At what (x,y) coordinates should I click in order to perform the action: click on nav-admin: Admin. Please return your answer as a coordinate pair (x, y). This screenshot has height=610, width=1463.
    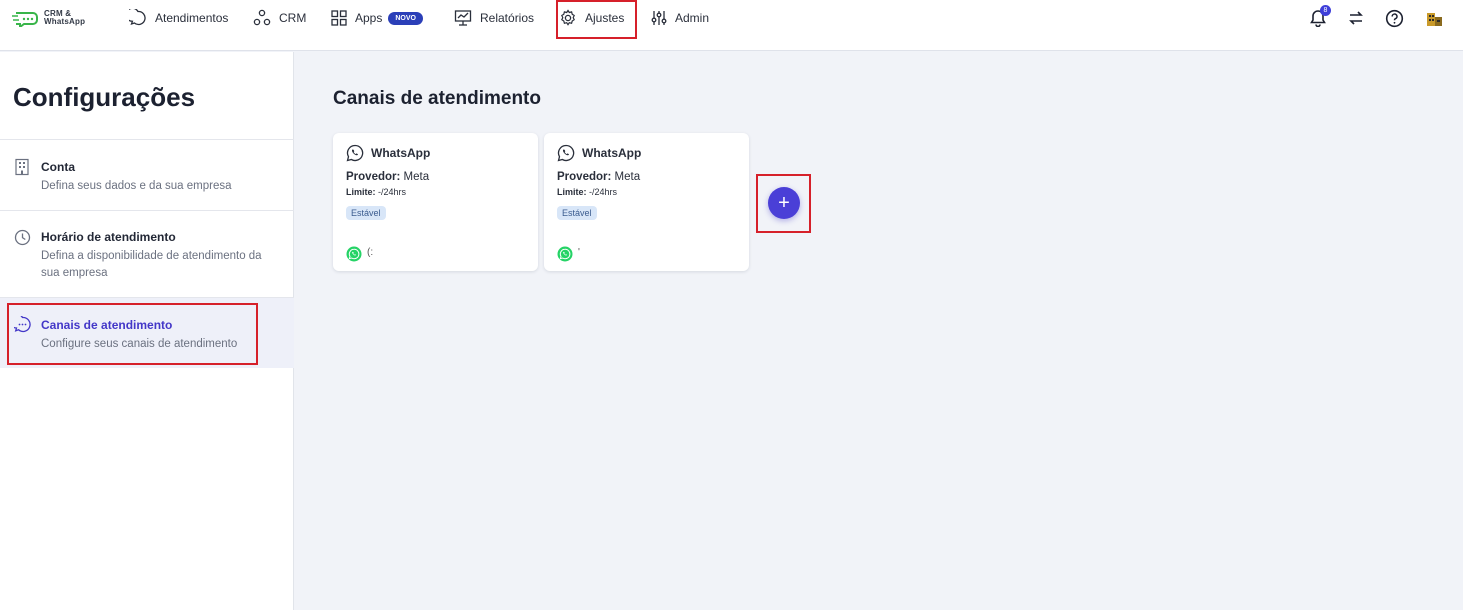
    Looking at the image, I should click on (680, 18).